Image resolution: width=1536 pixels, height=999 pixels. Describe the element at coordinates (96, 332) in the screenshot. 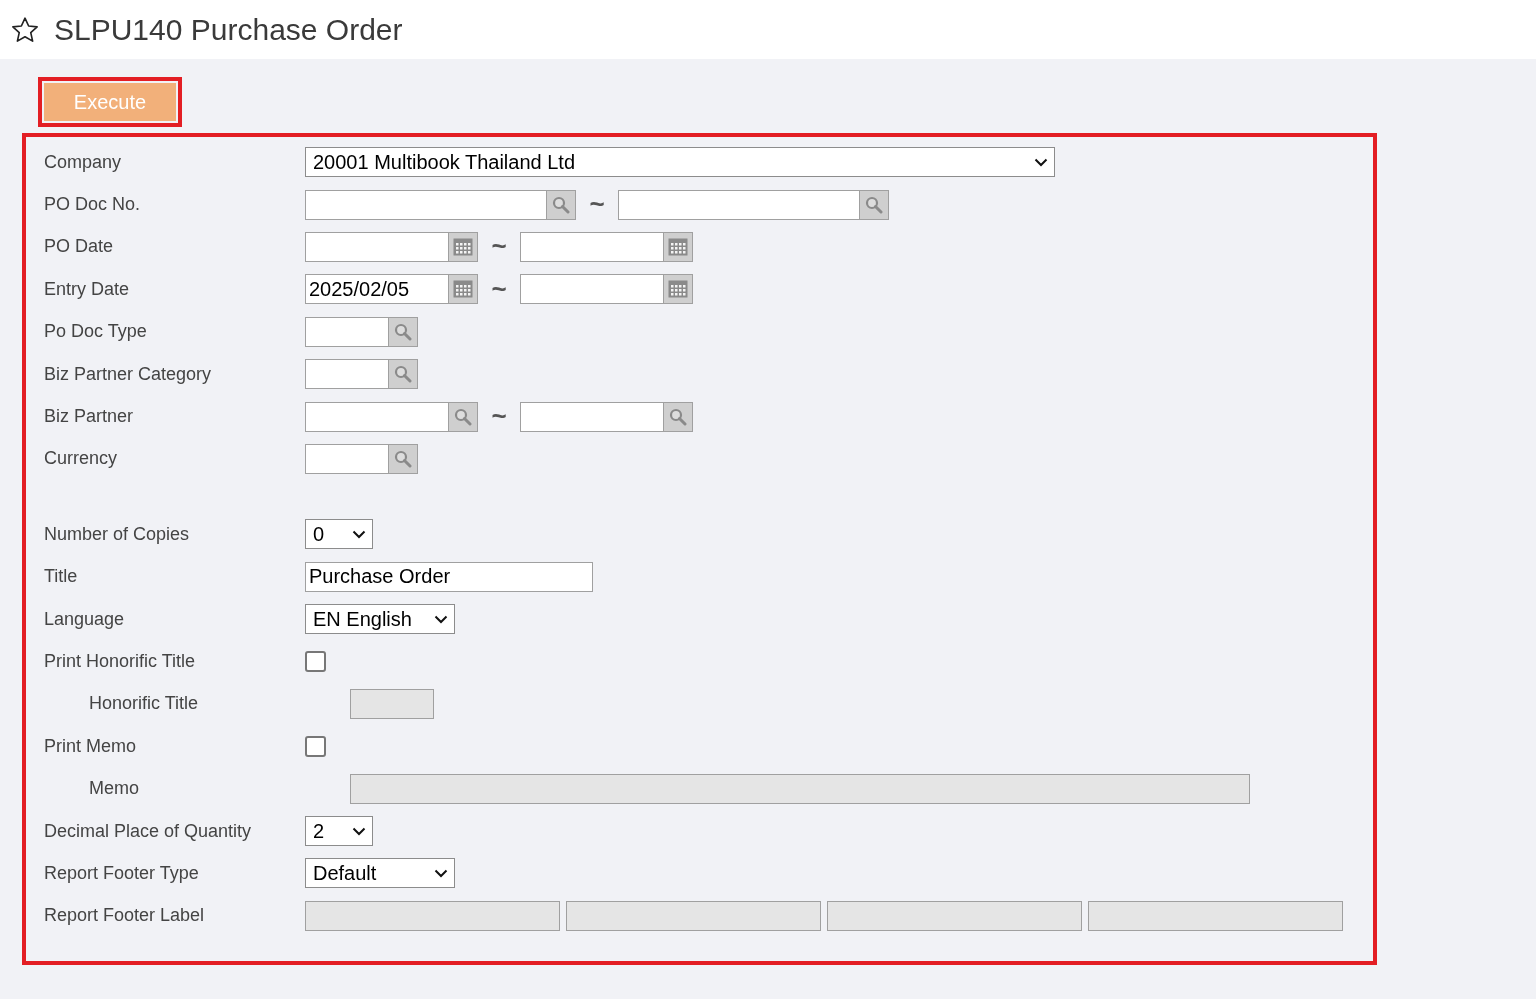

I see `field-label: Po Doc Type` at that location.